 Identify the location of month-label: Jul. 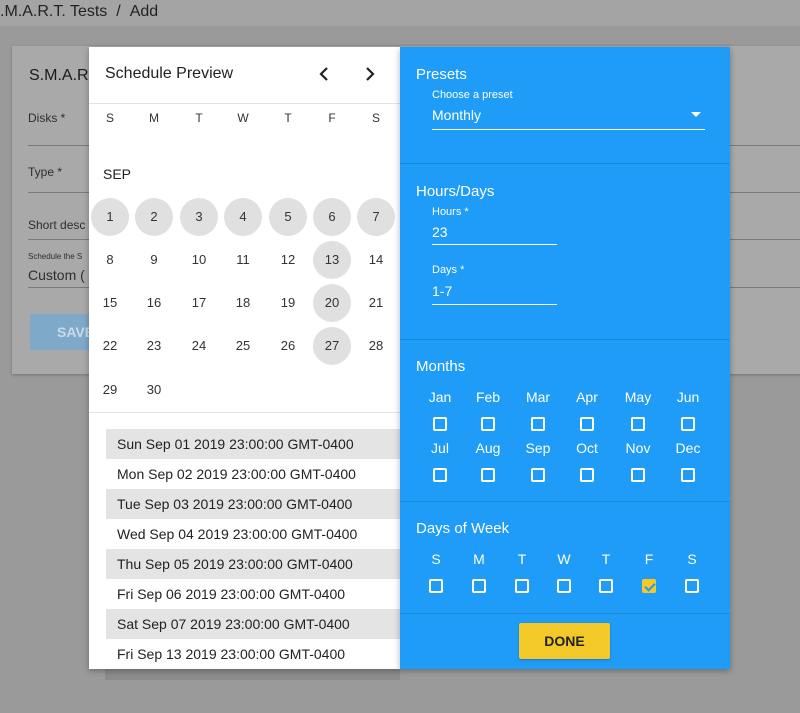
(440, 448).